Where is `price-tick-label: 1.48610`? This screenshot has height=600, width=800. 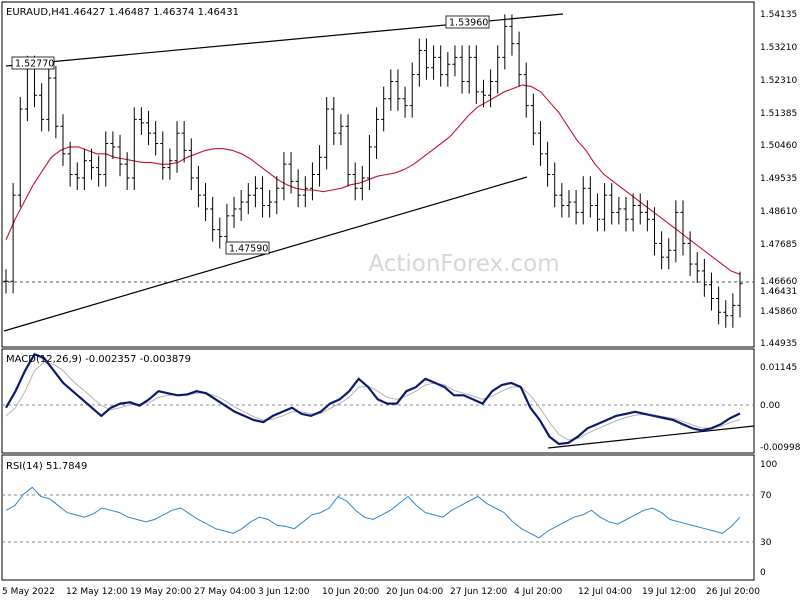
price-tick-label: 1.48610 is located at coordinates (778, 212).